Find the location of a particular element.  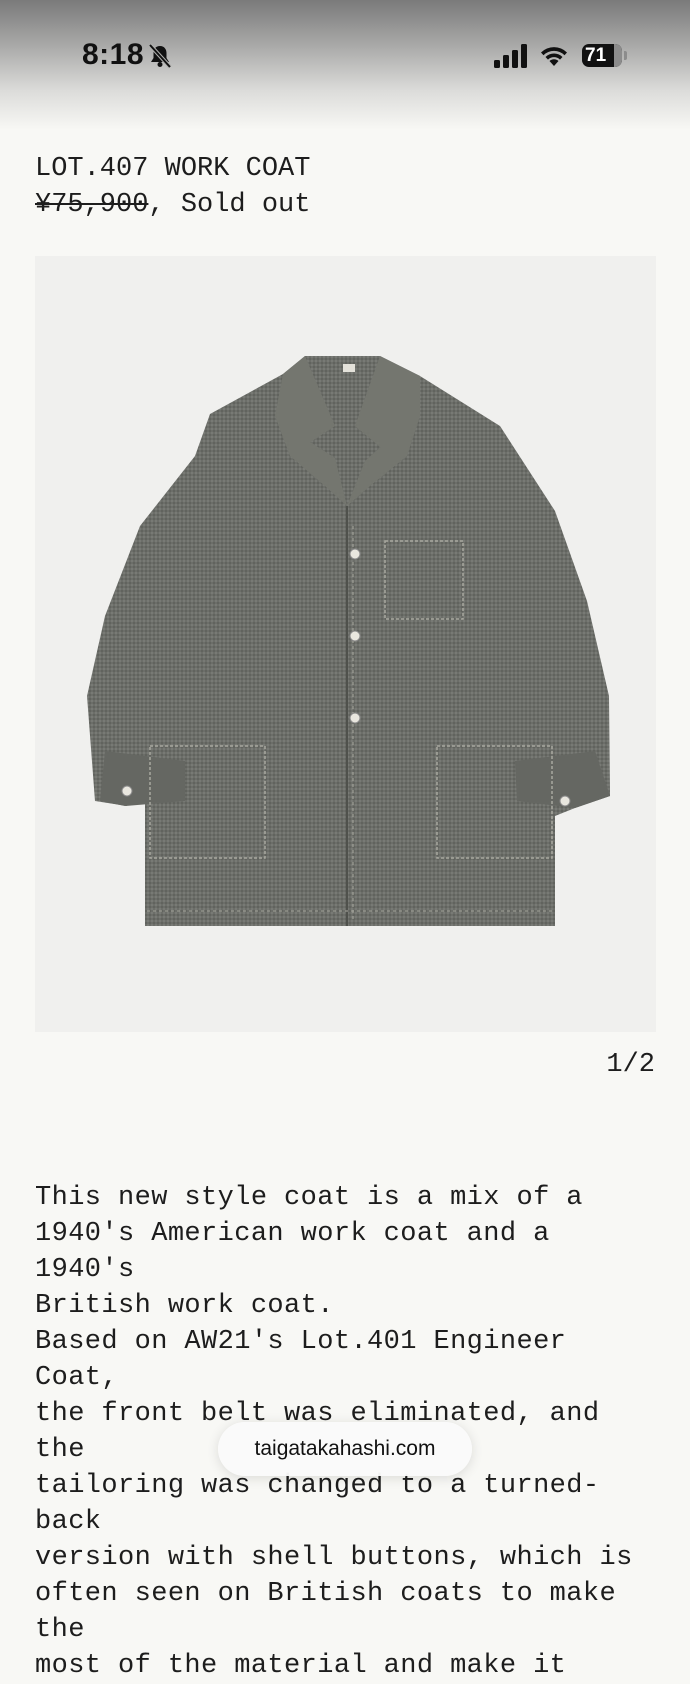

status-time: 8:18 is located at coordinates (113, 54).